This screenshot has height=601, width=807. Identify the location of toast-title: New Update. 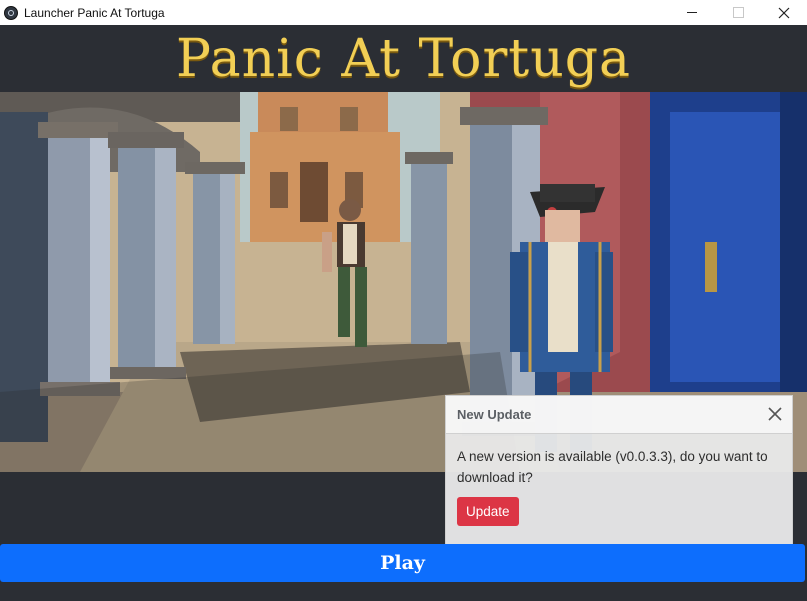
(494, 414).